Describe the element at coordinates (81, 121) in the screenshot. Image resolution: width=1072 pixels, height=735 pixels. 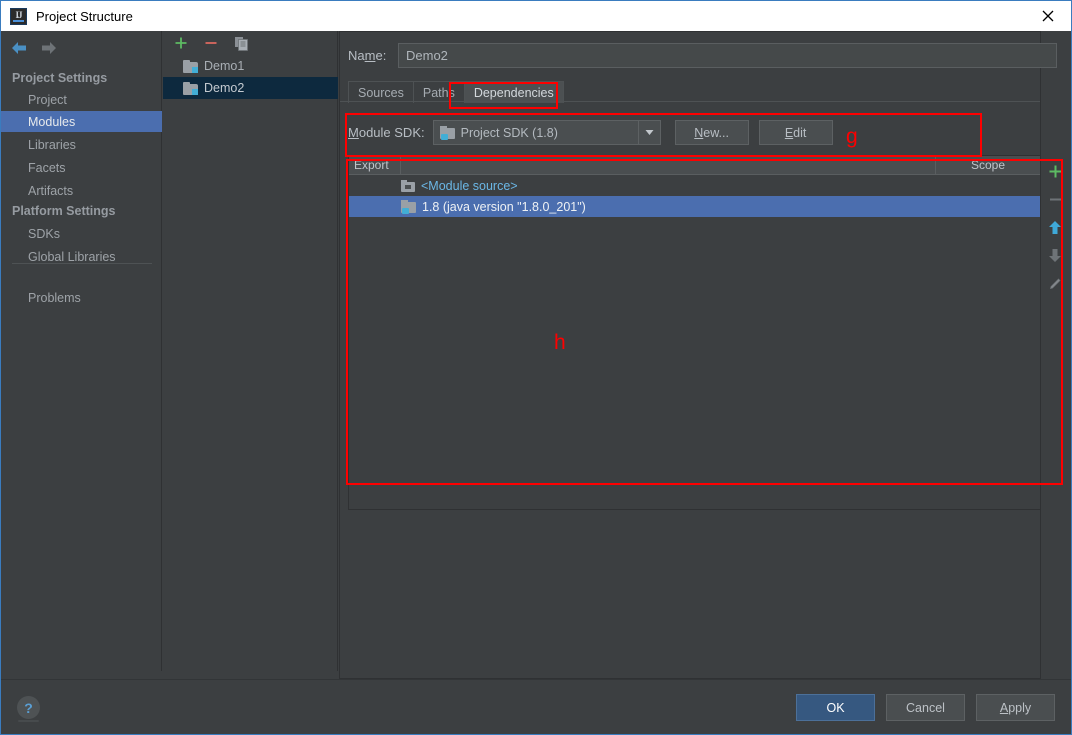
I see `sidebar-item-modules: Modules` at that location.